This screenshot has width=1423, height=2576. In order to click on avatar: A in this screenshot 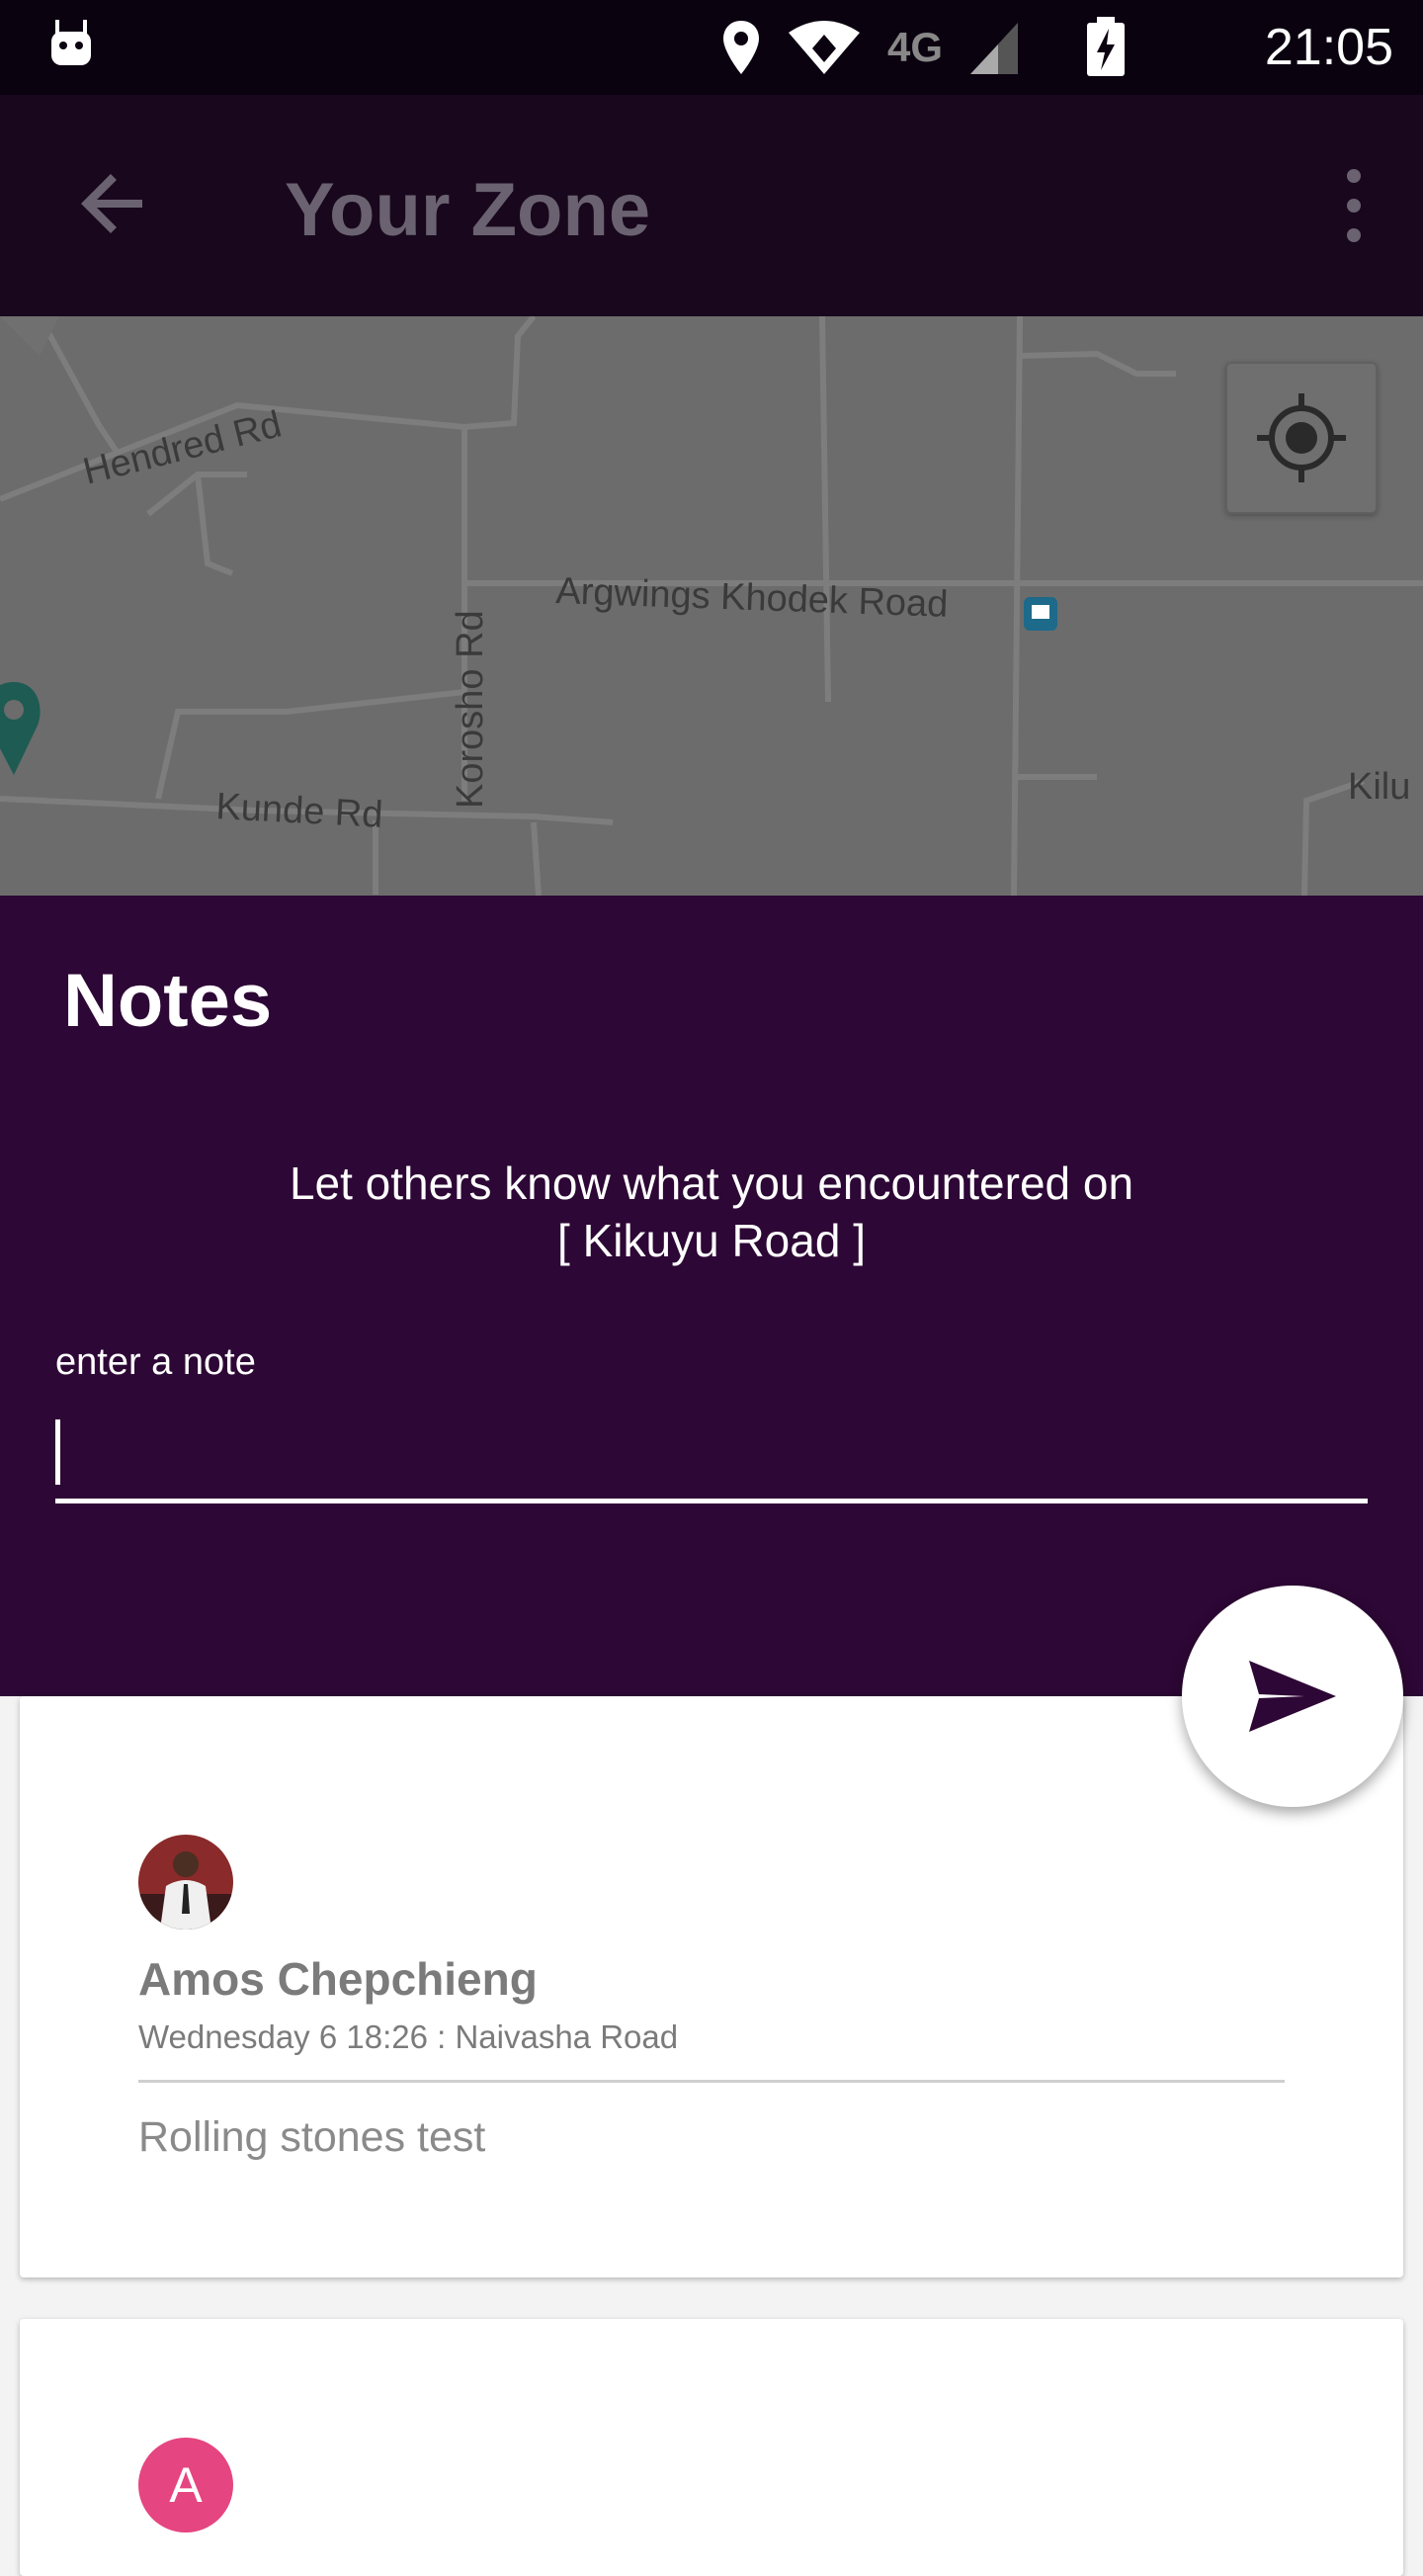, I will do `click(185, 2485)`.